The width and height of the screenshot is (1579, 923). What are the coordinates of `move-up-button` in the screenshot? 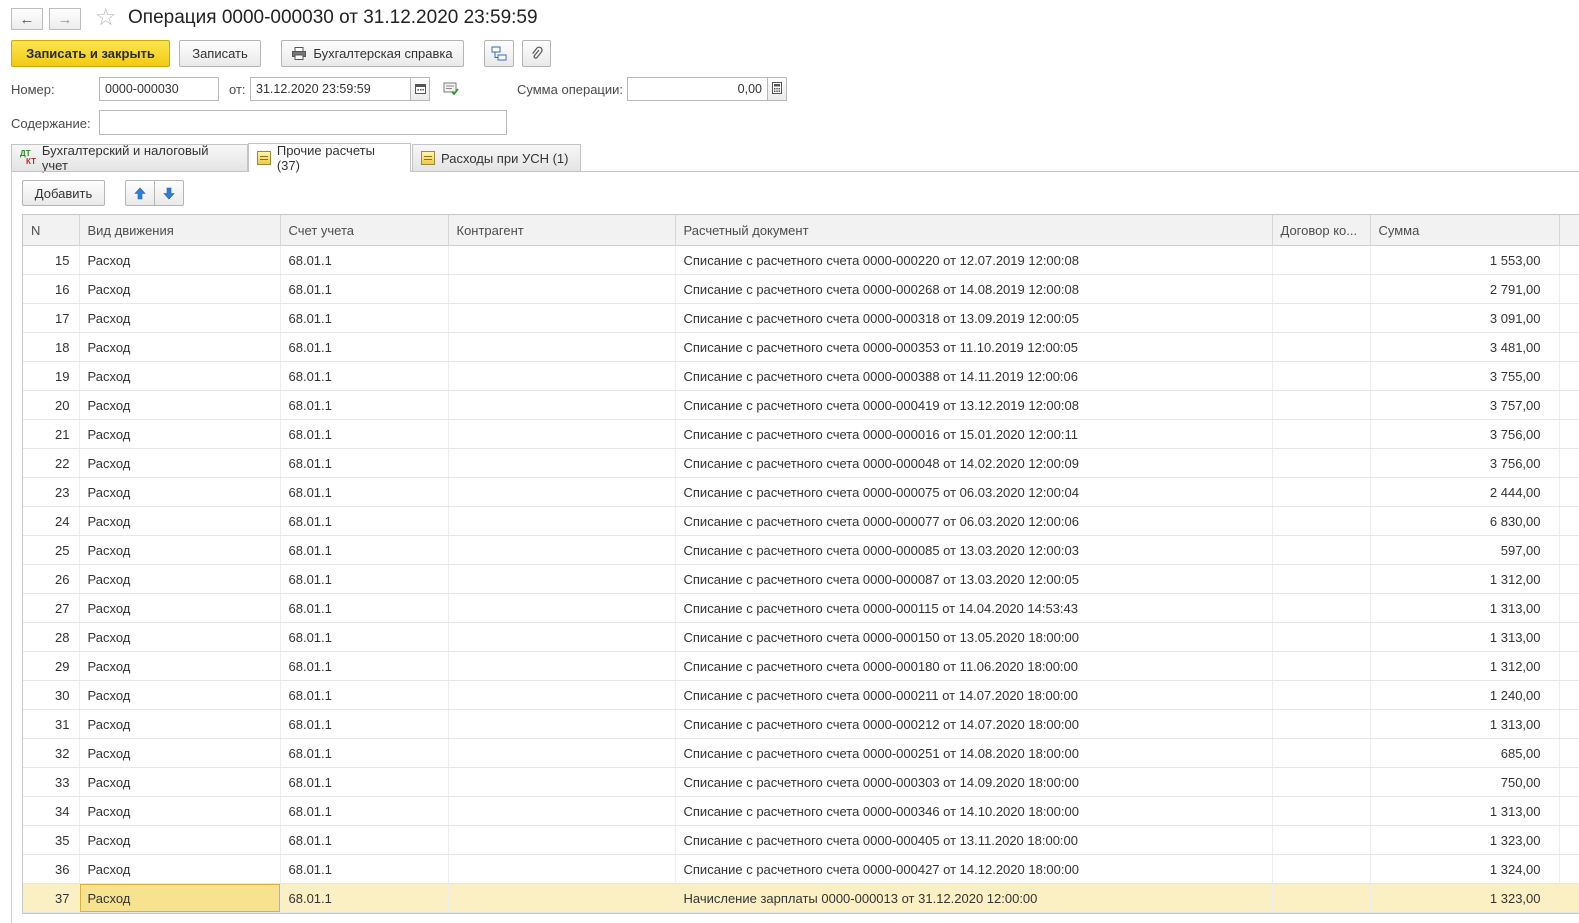 It's located at (140, 193).